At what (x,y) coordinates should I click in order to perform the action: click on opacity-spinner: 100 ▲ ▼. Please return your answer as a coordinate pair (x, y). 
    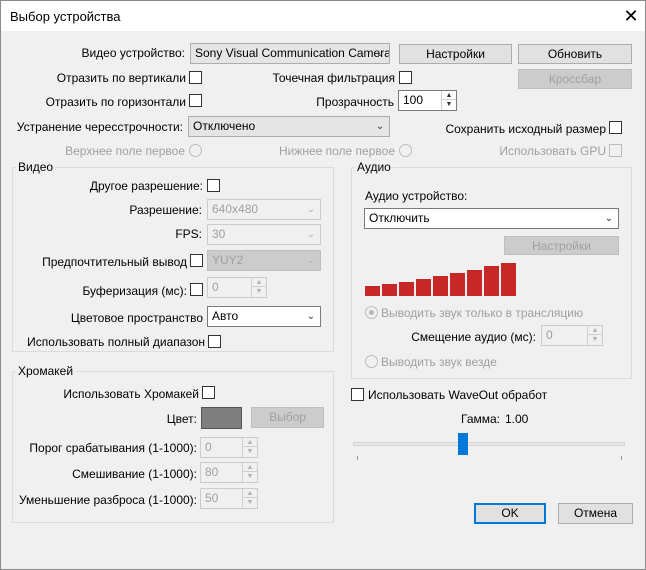
    Looking at the image, I should click on (427, 100).